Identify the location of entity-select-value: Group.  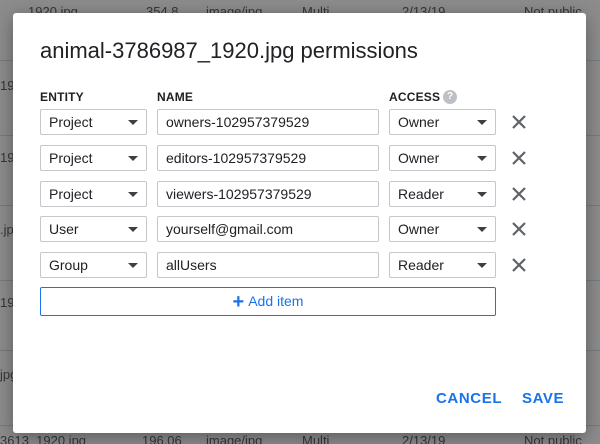
(68, 265).